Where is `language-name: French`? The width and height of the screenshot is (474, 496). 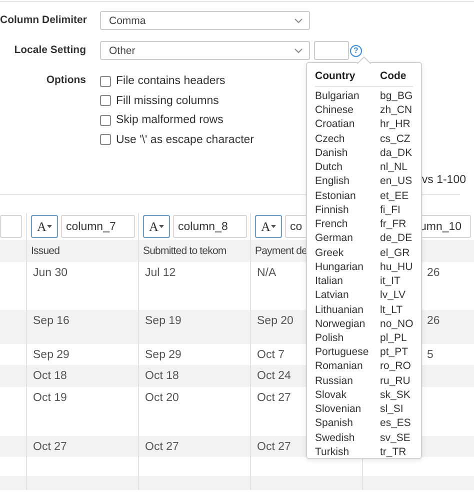
language-name: French is located at coordinates (332, 224).